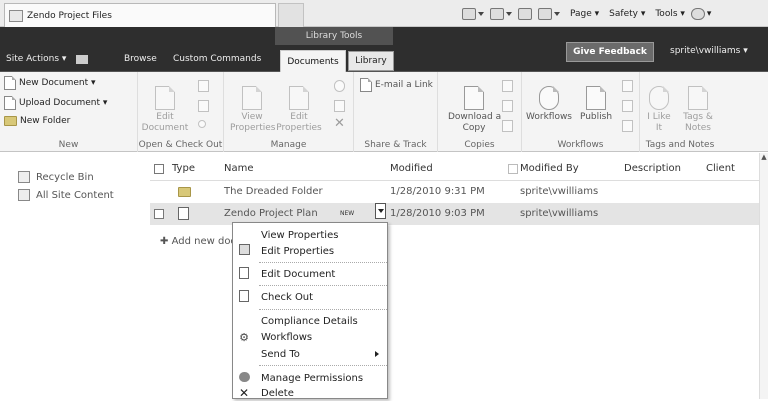 The width and height of the screenshot is (768, 401). What do you see at coordinates (164, 241) in the screenshot?
I see `add-icon: ✚` at bounding box center [164, 241].